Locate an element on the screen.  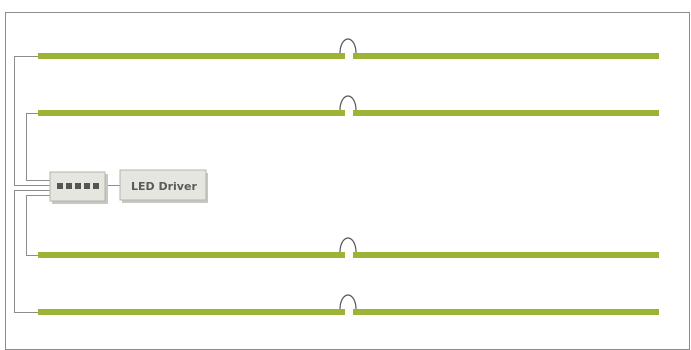
led-strip-3-right is located at coordinates (506, 255).